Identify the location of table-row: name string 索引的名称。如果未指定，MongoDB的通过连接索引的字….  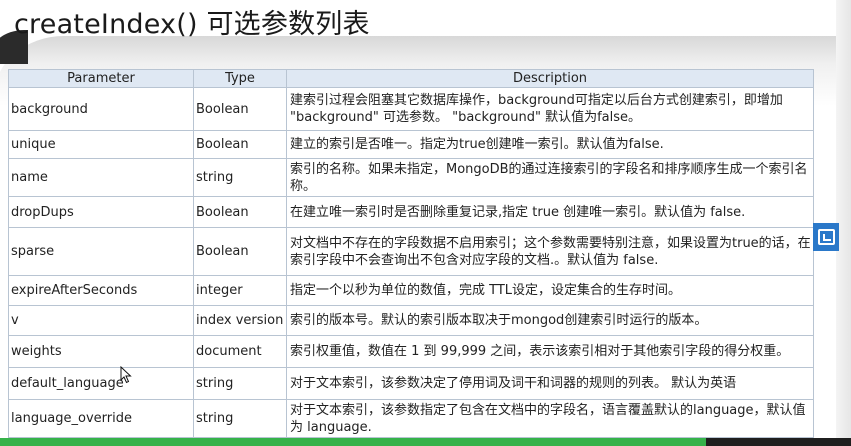
(411, 177).